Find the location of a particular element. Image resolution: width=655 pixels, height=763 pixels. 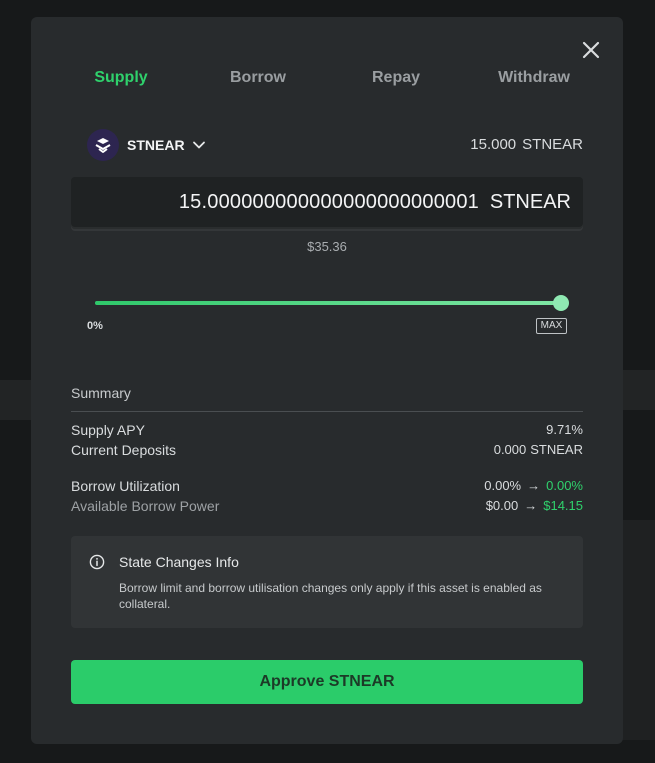

action-tabs: Supply Borrow Repay Withdraw is located at coordinates (327, 81).